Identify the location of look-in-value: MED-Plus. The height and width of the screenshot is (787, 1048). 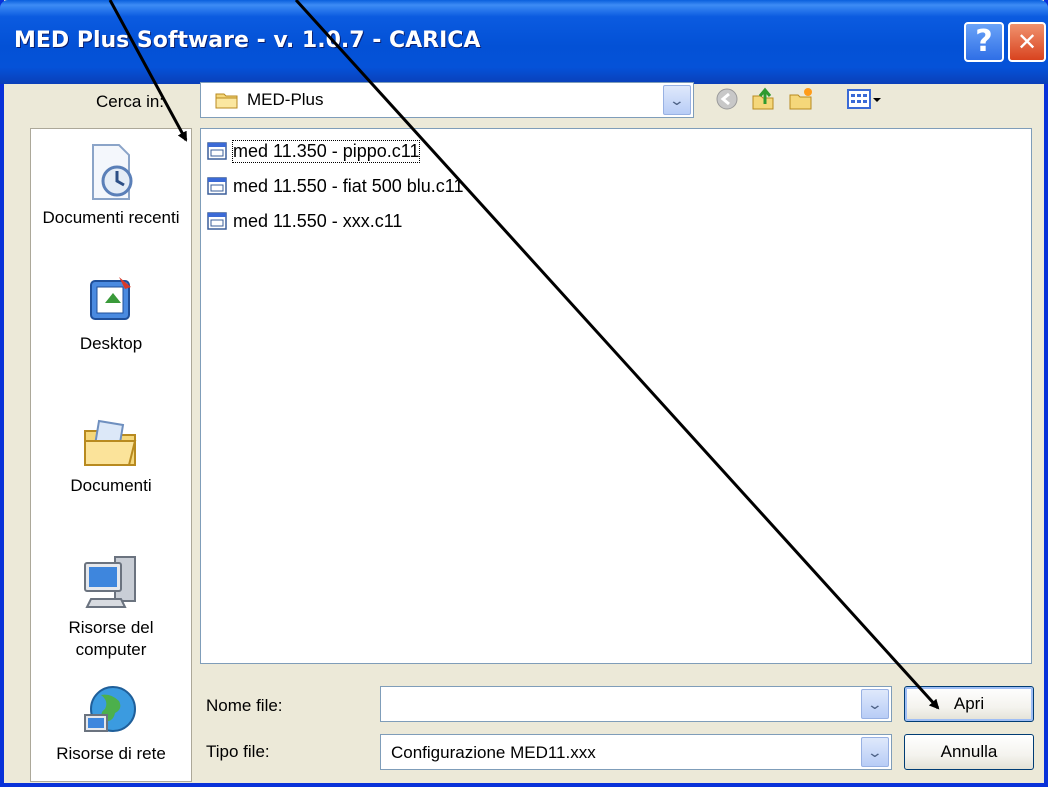
(285, 99).